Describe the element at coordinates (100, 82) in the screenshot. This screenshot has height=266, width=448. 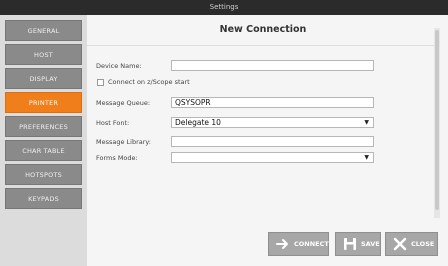
I see `connect-on-start-checkbox` at that location.